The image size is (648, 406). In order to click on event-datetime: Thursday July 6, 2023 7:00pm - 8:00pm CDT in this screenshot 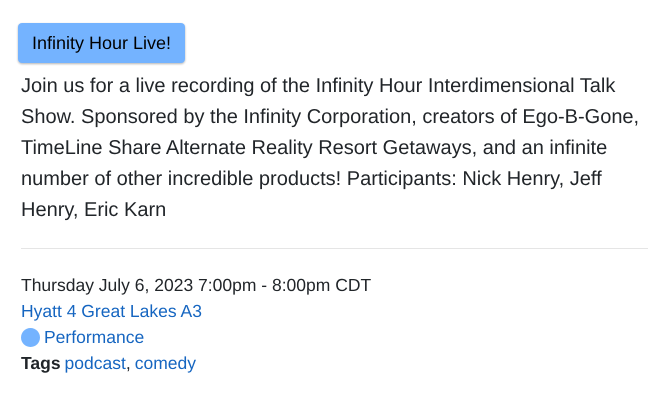, I will do `click(196, 285)`.